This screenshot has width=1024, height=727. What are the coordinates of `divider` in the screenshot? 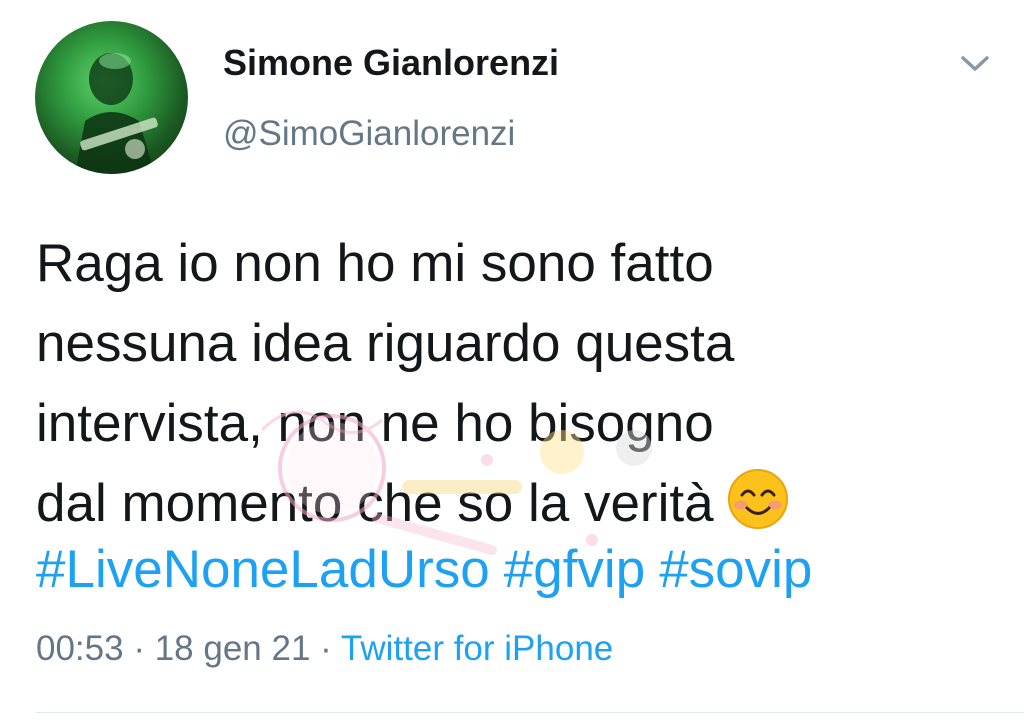 It's located at (530, 712).